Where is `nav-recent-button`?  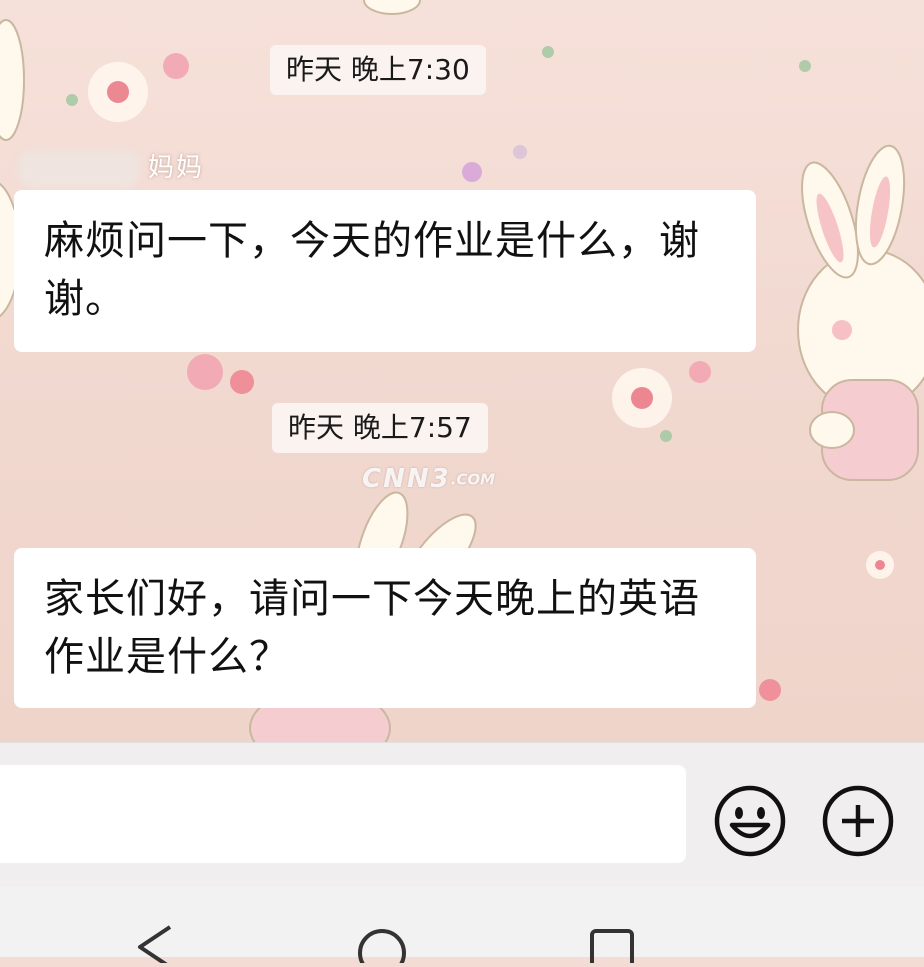 nav-recent-button is located at coordinates (612, 945).